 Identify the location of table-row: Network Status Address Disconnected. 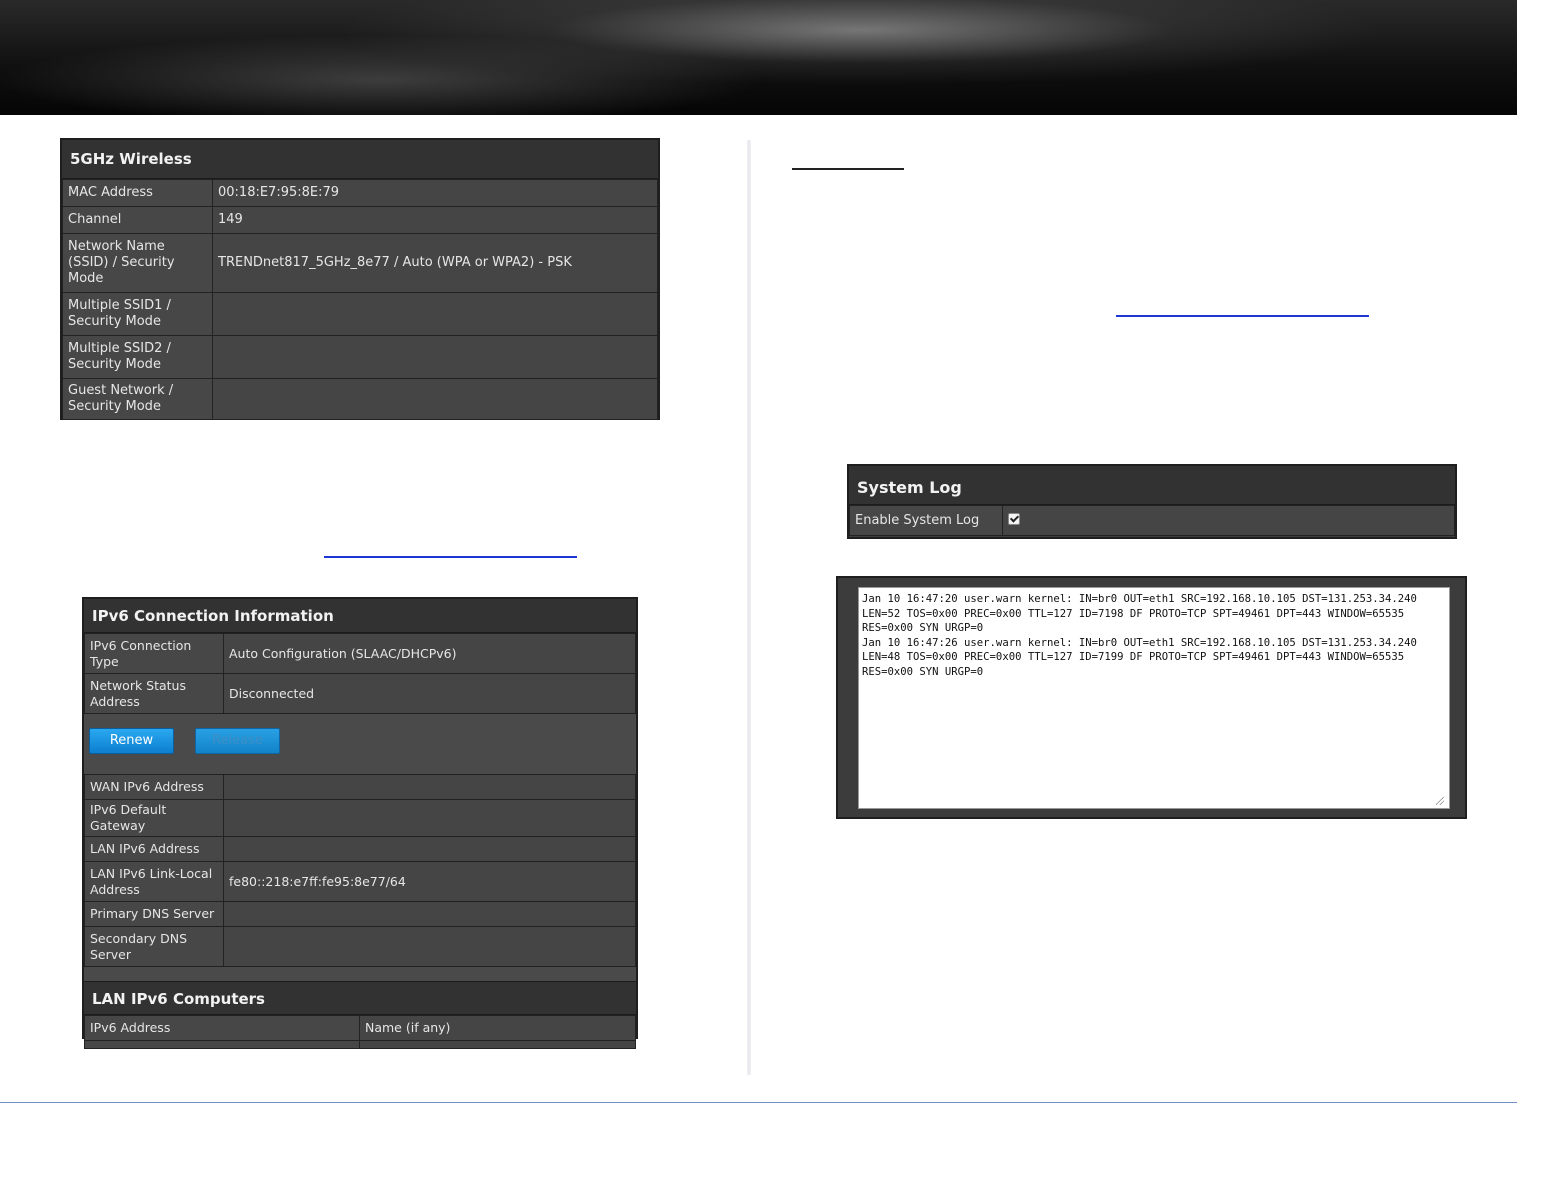
(360, 693).